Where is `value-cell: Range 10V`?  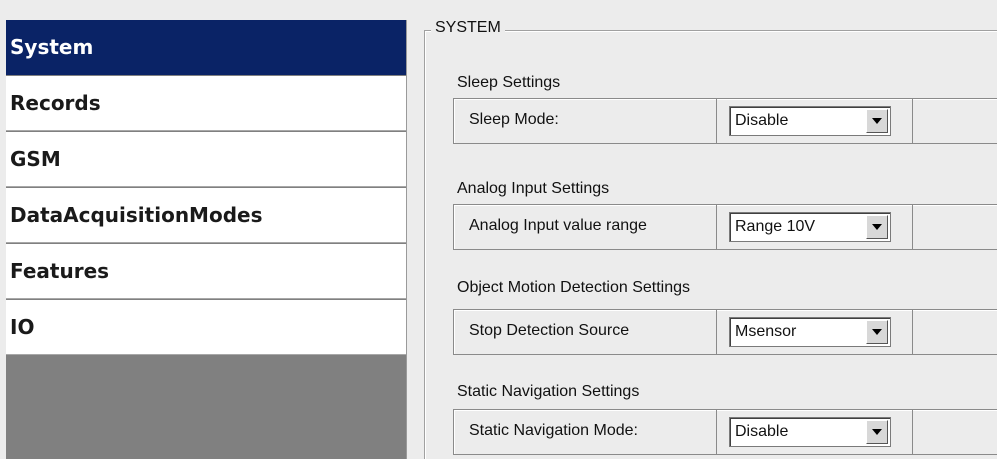
value-cell: Range 10V is located at coordinates (814, 227).